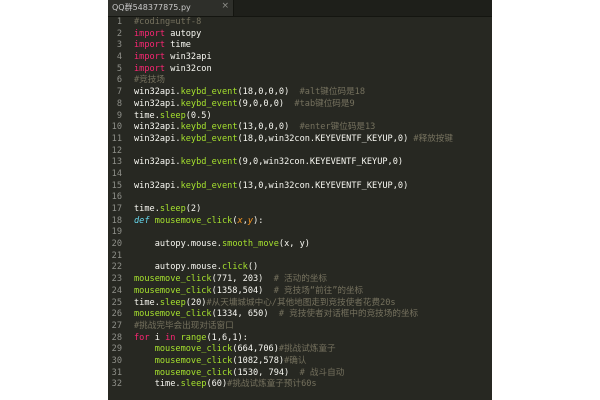  What do you see at coordinates (322, 372) in the screenshot?
I see `code-token: # 战斗自动` at bounding box center [322, 372].